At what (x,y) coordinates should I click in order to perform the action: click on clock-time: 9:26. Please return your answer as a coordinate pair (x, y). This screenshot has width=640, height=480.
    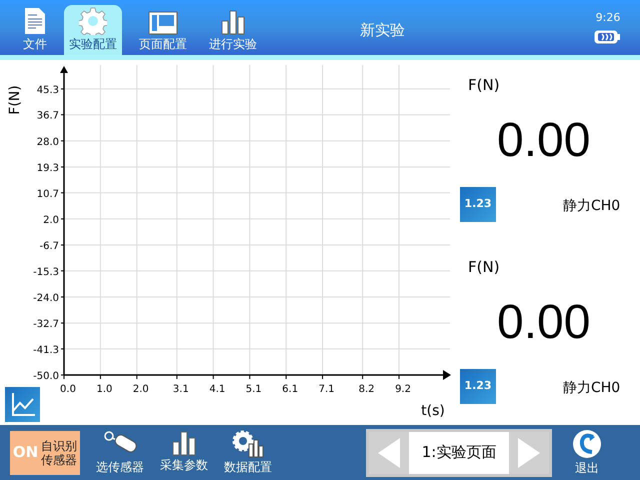
    Looking at the image, I should click on (608, 18).